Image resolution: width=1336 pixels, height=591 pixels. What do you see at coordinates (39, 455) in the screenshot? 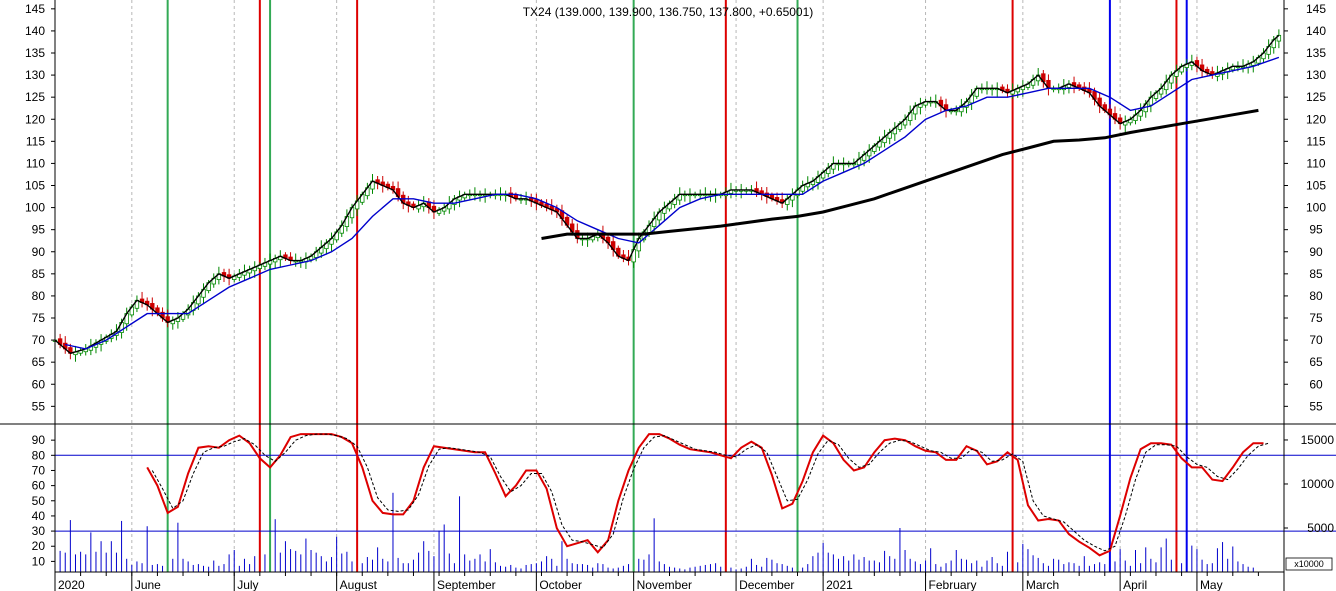
I see `oscillator-tick-label: 80` at bounding box center [39, 455].